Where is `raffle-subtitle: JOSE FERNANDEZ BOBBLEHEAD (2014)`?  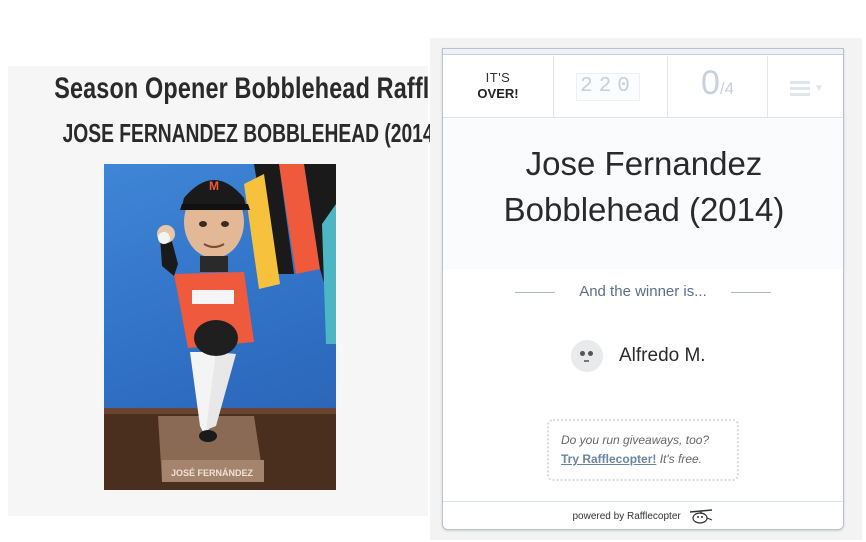
raffle-subtitle: JOSE FERNANDEZ BOBBLEHEAD (2014) is located at coordinates (251, 133).